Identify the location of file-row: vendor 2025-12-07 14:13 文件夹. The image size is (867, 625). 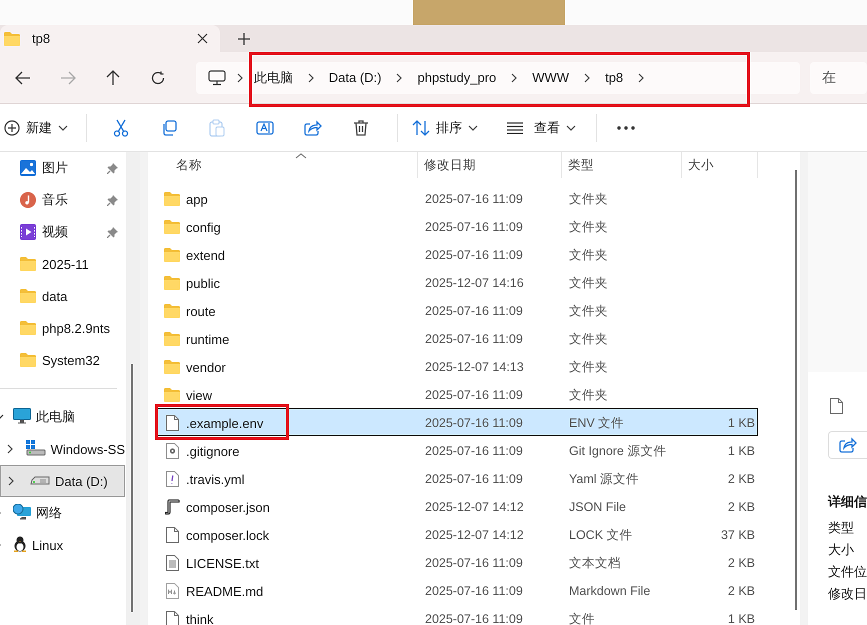
(457, 366).